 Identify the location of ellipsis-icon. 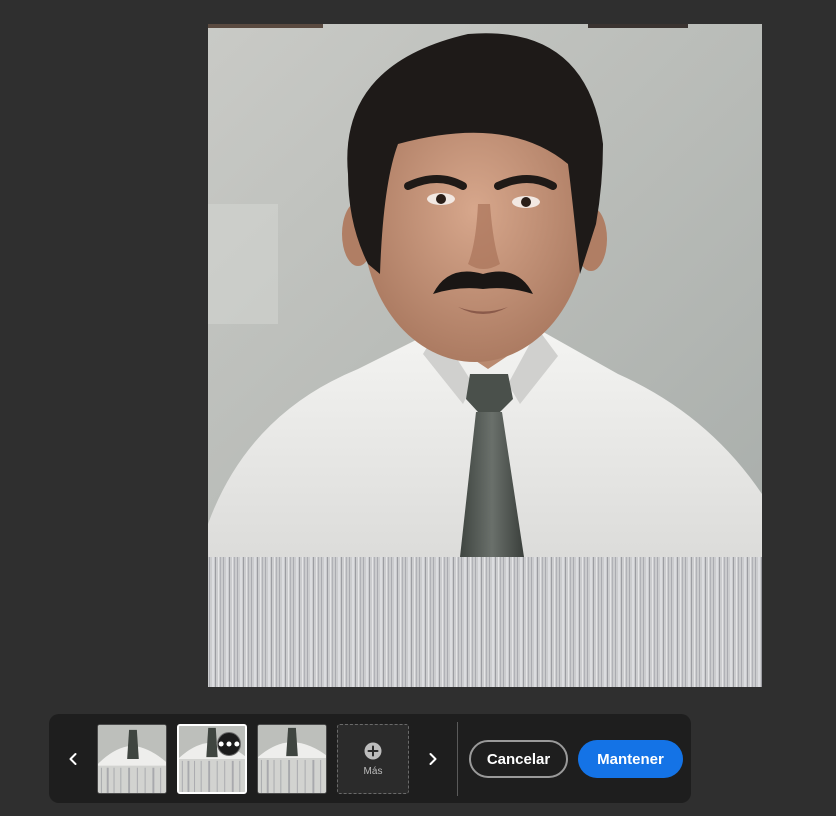
(229, 744).